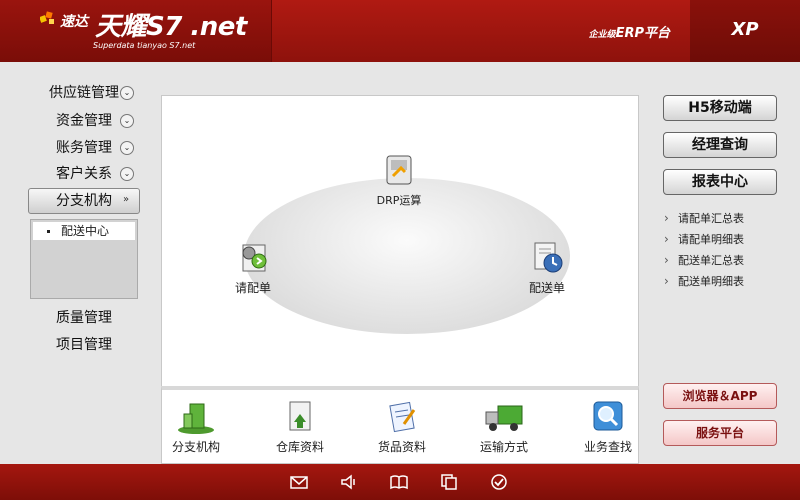  Describe the element at coordinates (724, 239) in the screenshot. I see `report-link-request-detail: 请配单明细表` at that location.